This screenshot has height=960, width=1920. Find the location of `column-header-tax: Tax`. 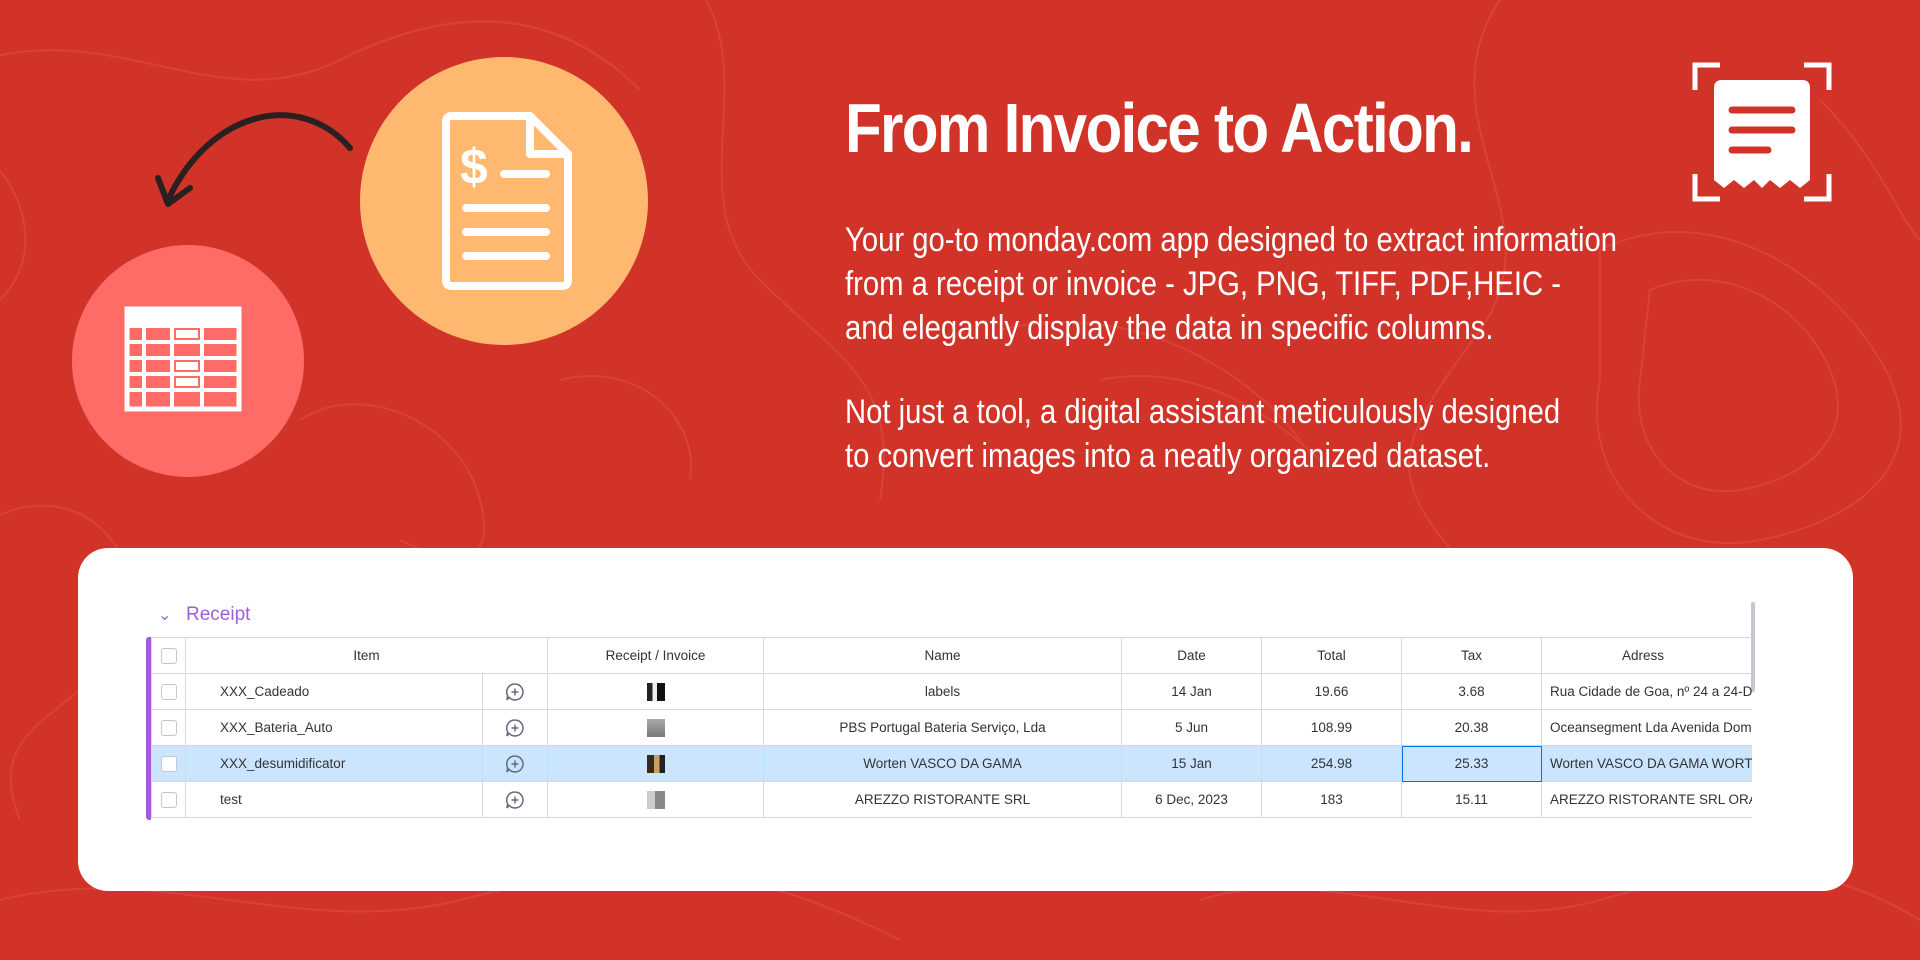

column-header-tax: Tax is located at coordinates (1472, 655).